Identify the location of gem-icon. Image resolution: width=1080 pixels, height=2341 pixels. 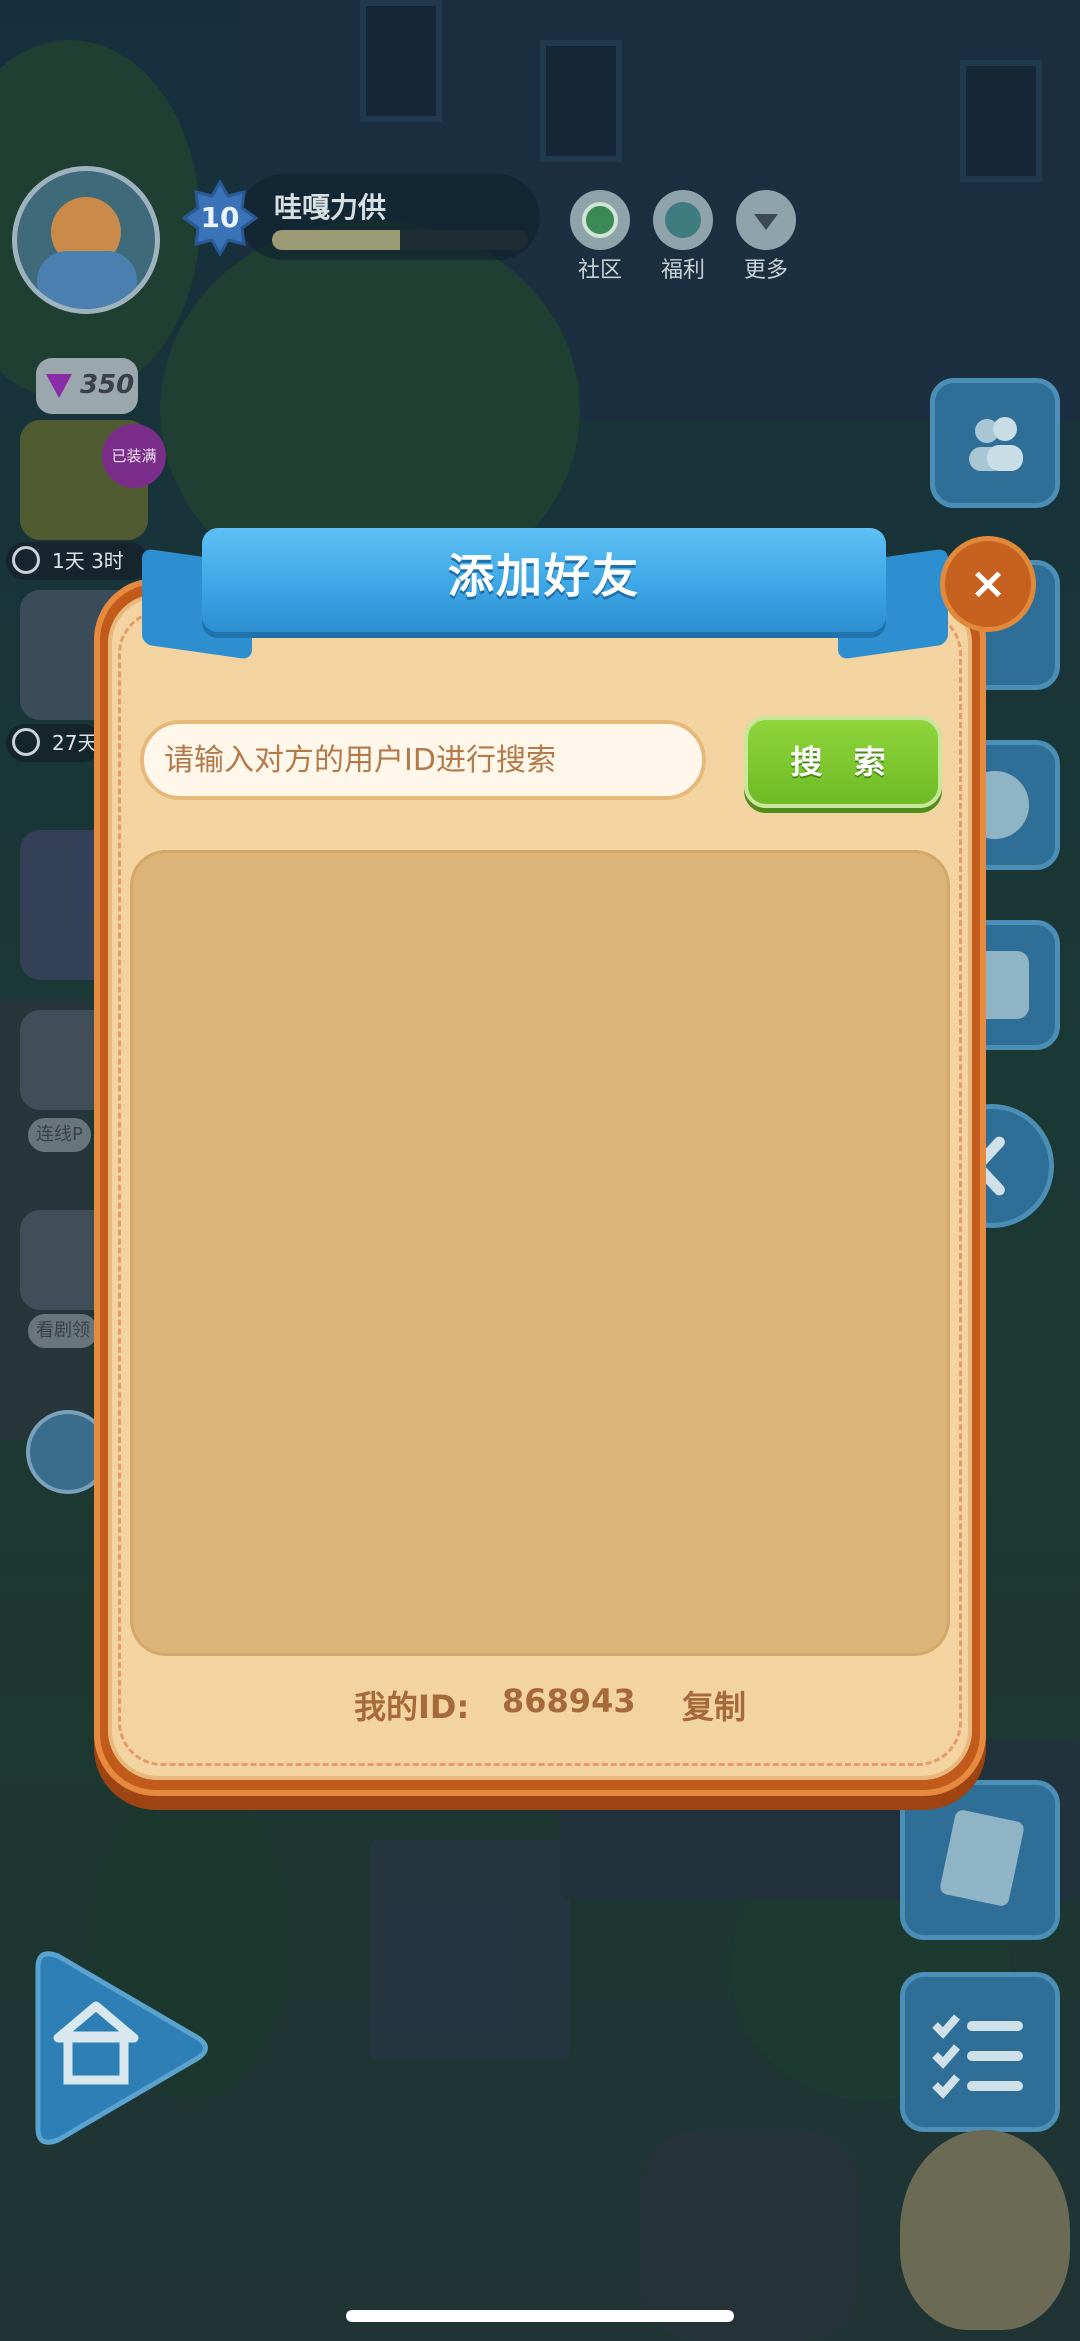
(59, 386).